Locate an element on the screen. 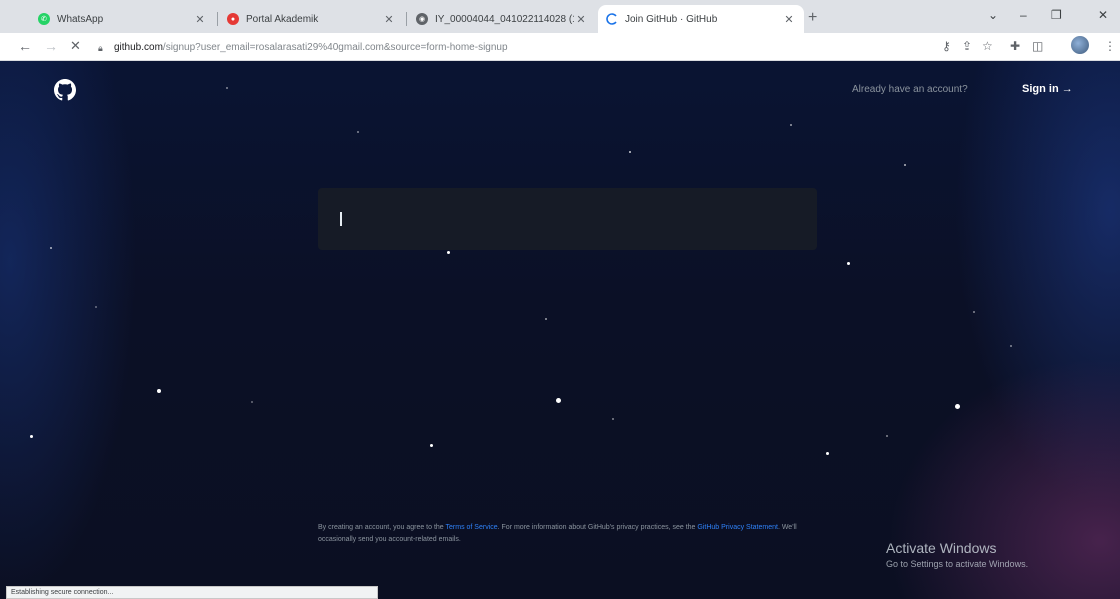  tab-document: ◉ IY_00004044_041022114028 (1) ✕ is located at coordinates (502, 19).